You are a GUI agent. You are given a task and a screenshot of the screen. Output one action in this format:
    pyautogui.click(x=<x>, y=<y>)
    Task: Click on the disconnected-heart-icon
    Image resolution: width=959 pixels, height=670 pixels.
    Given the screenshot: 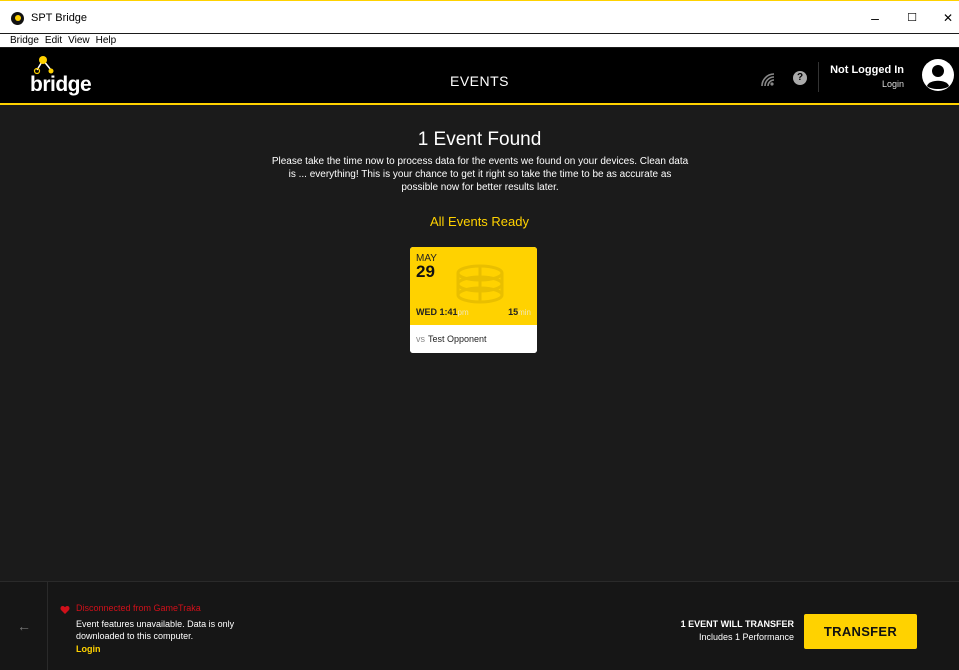 What is the action you would take?
    pyautogui.click(x=65, y=610)
    